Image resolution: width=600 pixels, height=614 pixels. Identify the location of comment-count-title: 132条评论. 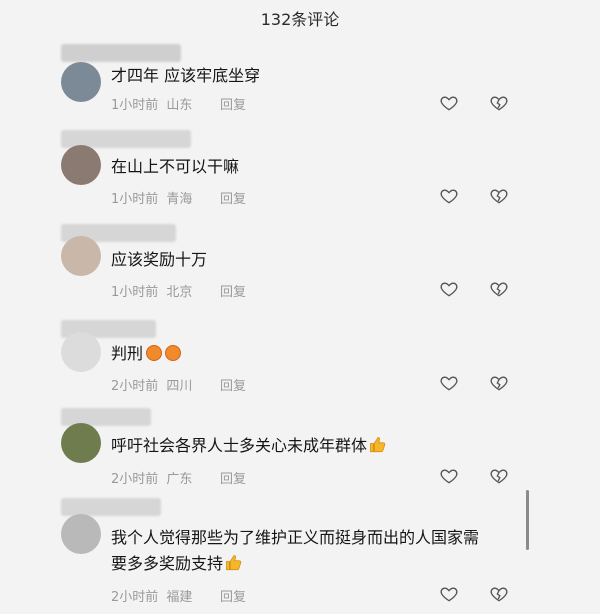
(300, 19).